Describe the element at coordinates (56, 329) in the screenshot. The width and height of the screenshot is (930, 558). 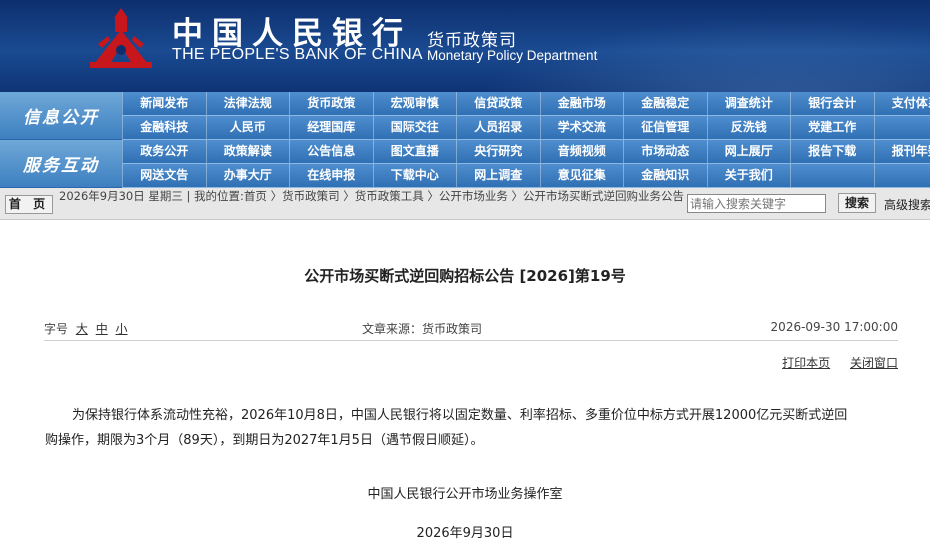
I see `font-size-label: 字号` at that location.